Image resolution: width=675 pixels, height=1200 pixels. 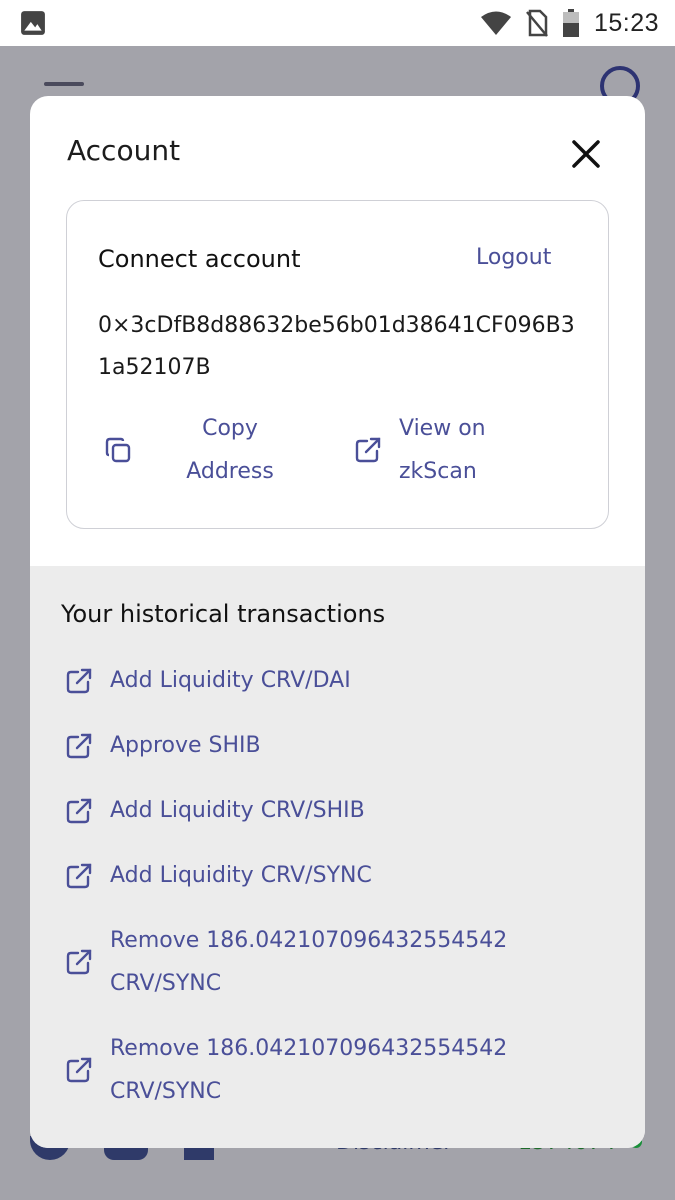 What do you see at coordinates (344, 745) in the screenshot?
I see `transaction-item: Approve SHIB` at bounding box center [344, 745].